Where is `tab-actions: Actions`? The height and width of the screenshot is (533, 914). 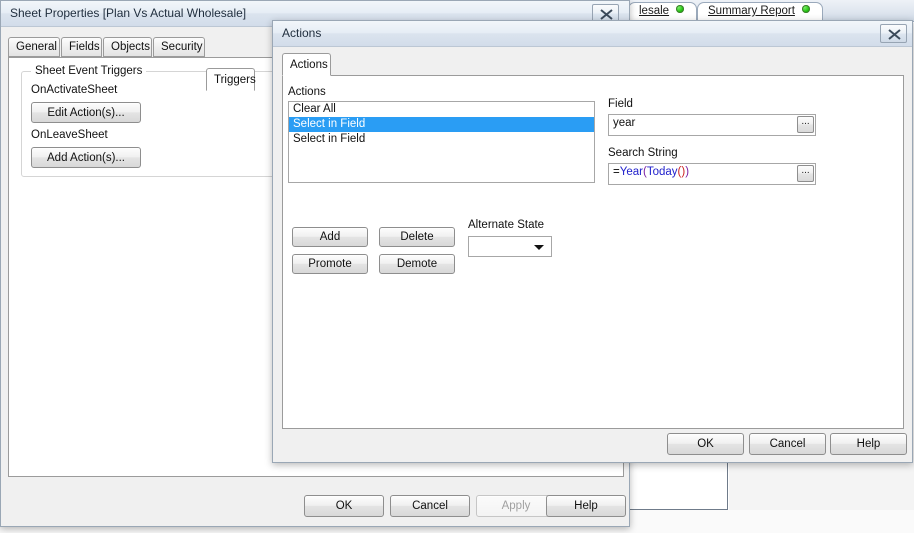
tab-actions: Actions is located at coordinates (306, 64).